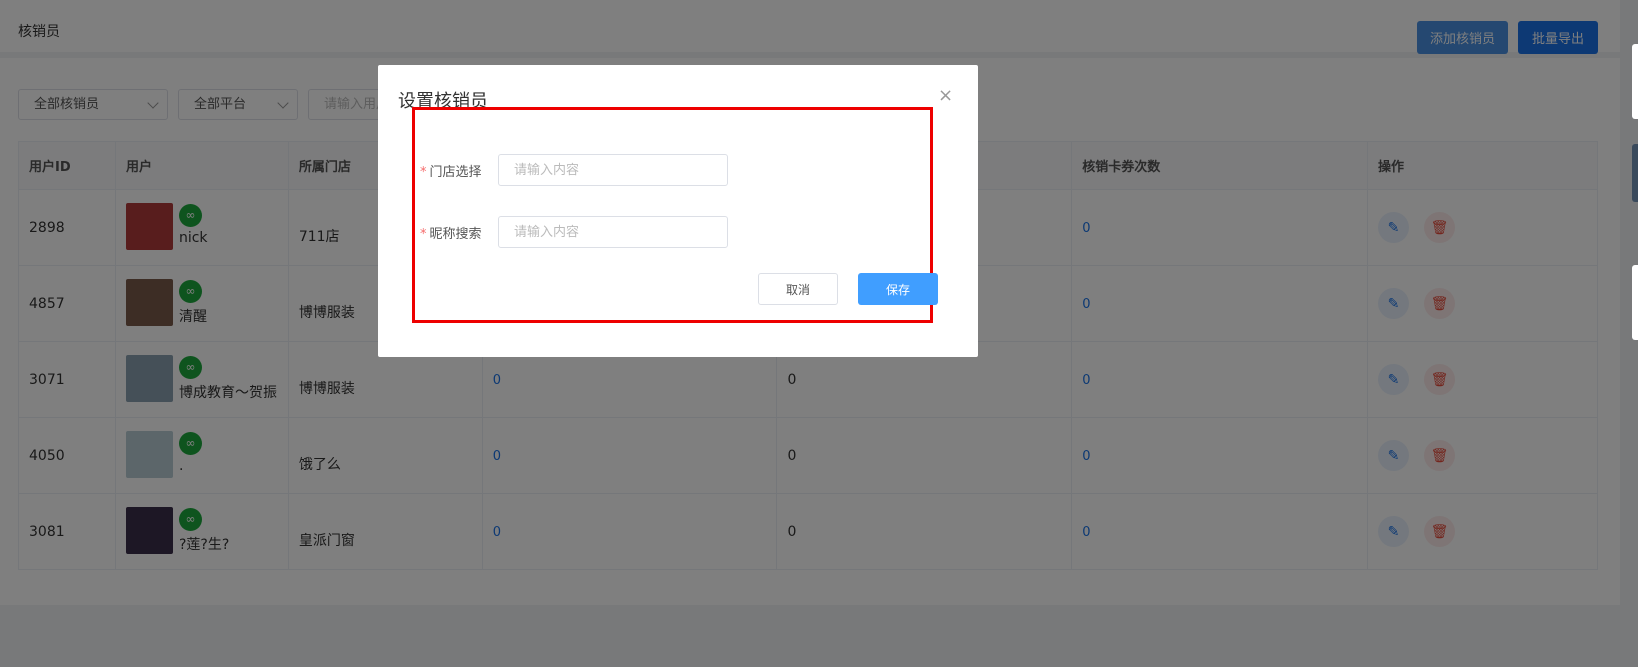 This screenshot has width=1638, height=667. Describe the element at coordinates (613, 232) in the screenshot. I see `nickname-input` at that location.